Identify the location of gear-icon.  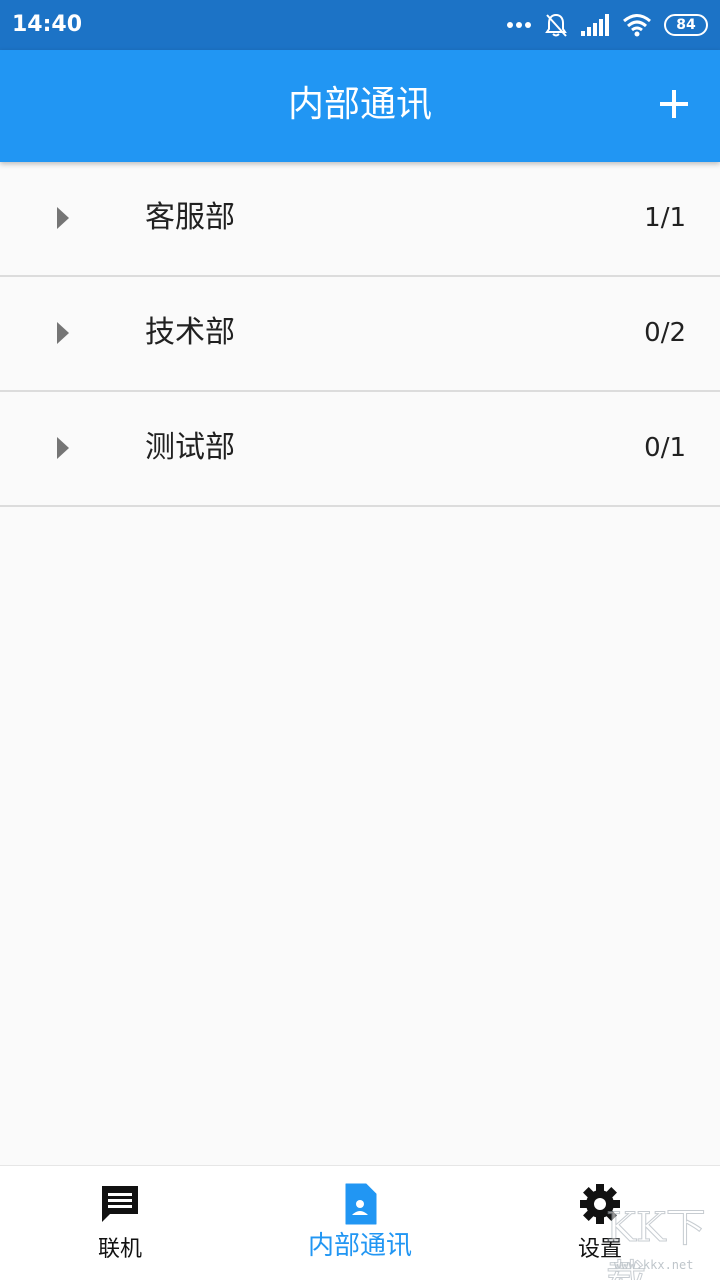
(600, 1204).